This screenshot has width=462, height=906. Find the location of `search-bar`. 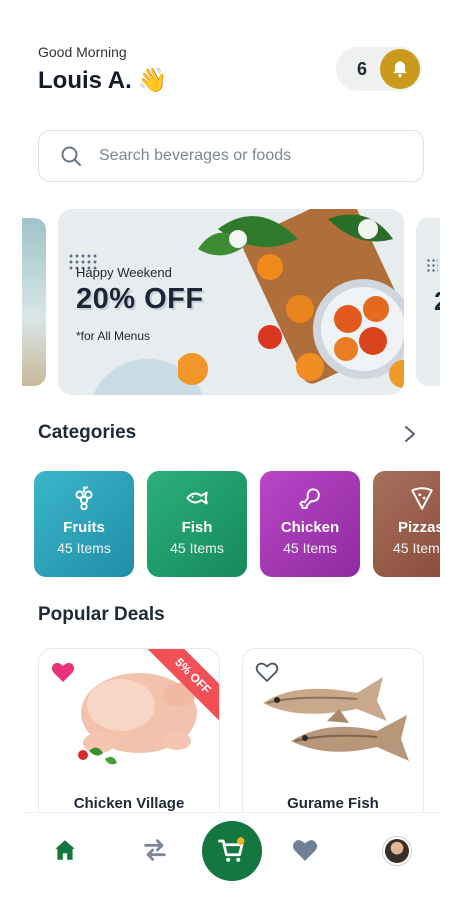

search-bar is located at coordinates (231, 156).